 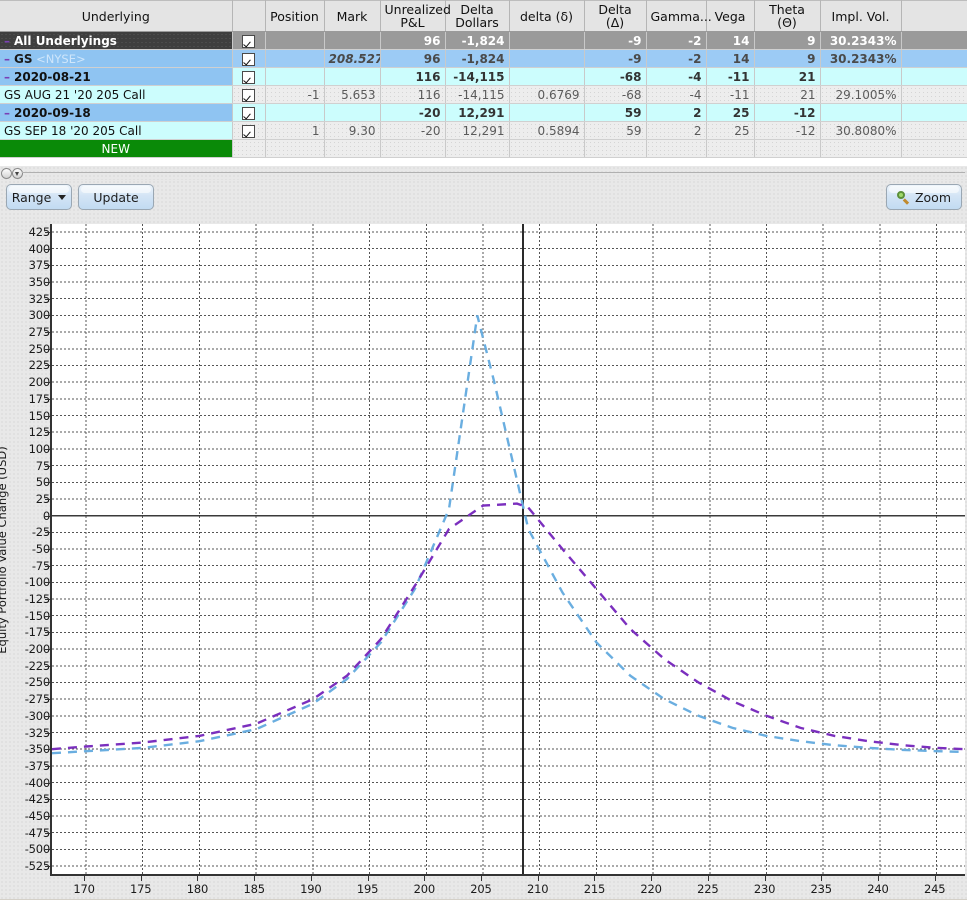 What do you see at coordinates (676, 40) in the screenshot?
I see `cell-gamma: -2` at bounding box center [676, 40].